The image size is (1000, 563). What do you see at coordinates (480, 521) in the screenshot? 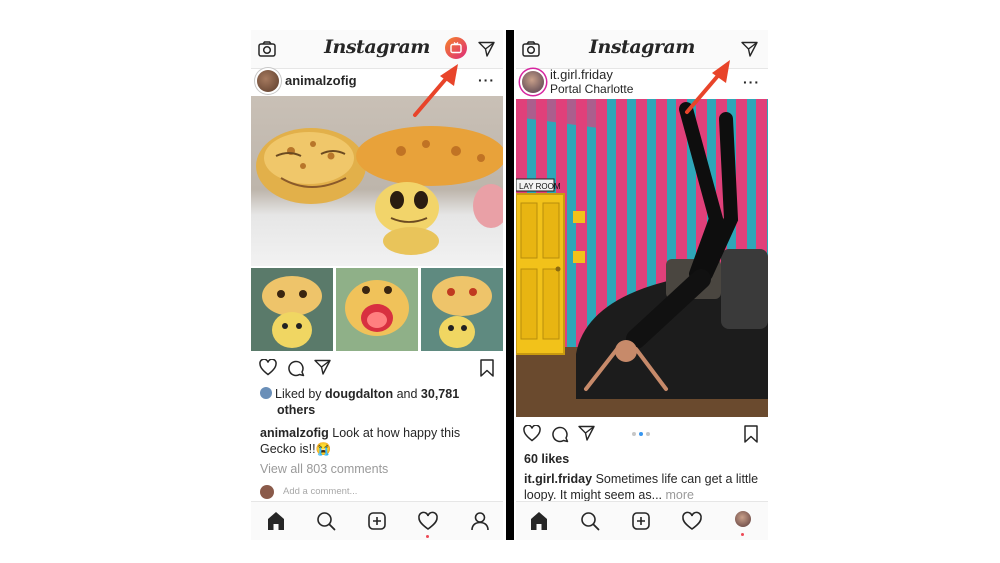
I see `profile-icon` at bounding box center [480, 521].